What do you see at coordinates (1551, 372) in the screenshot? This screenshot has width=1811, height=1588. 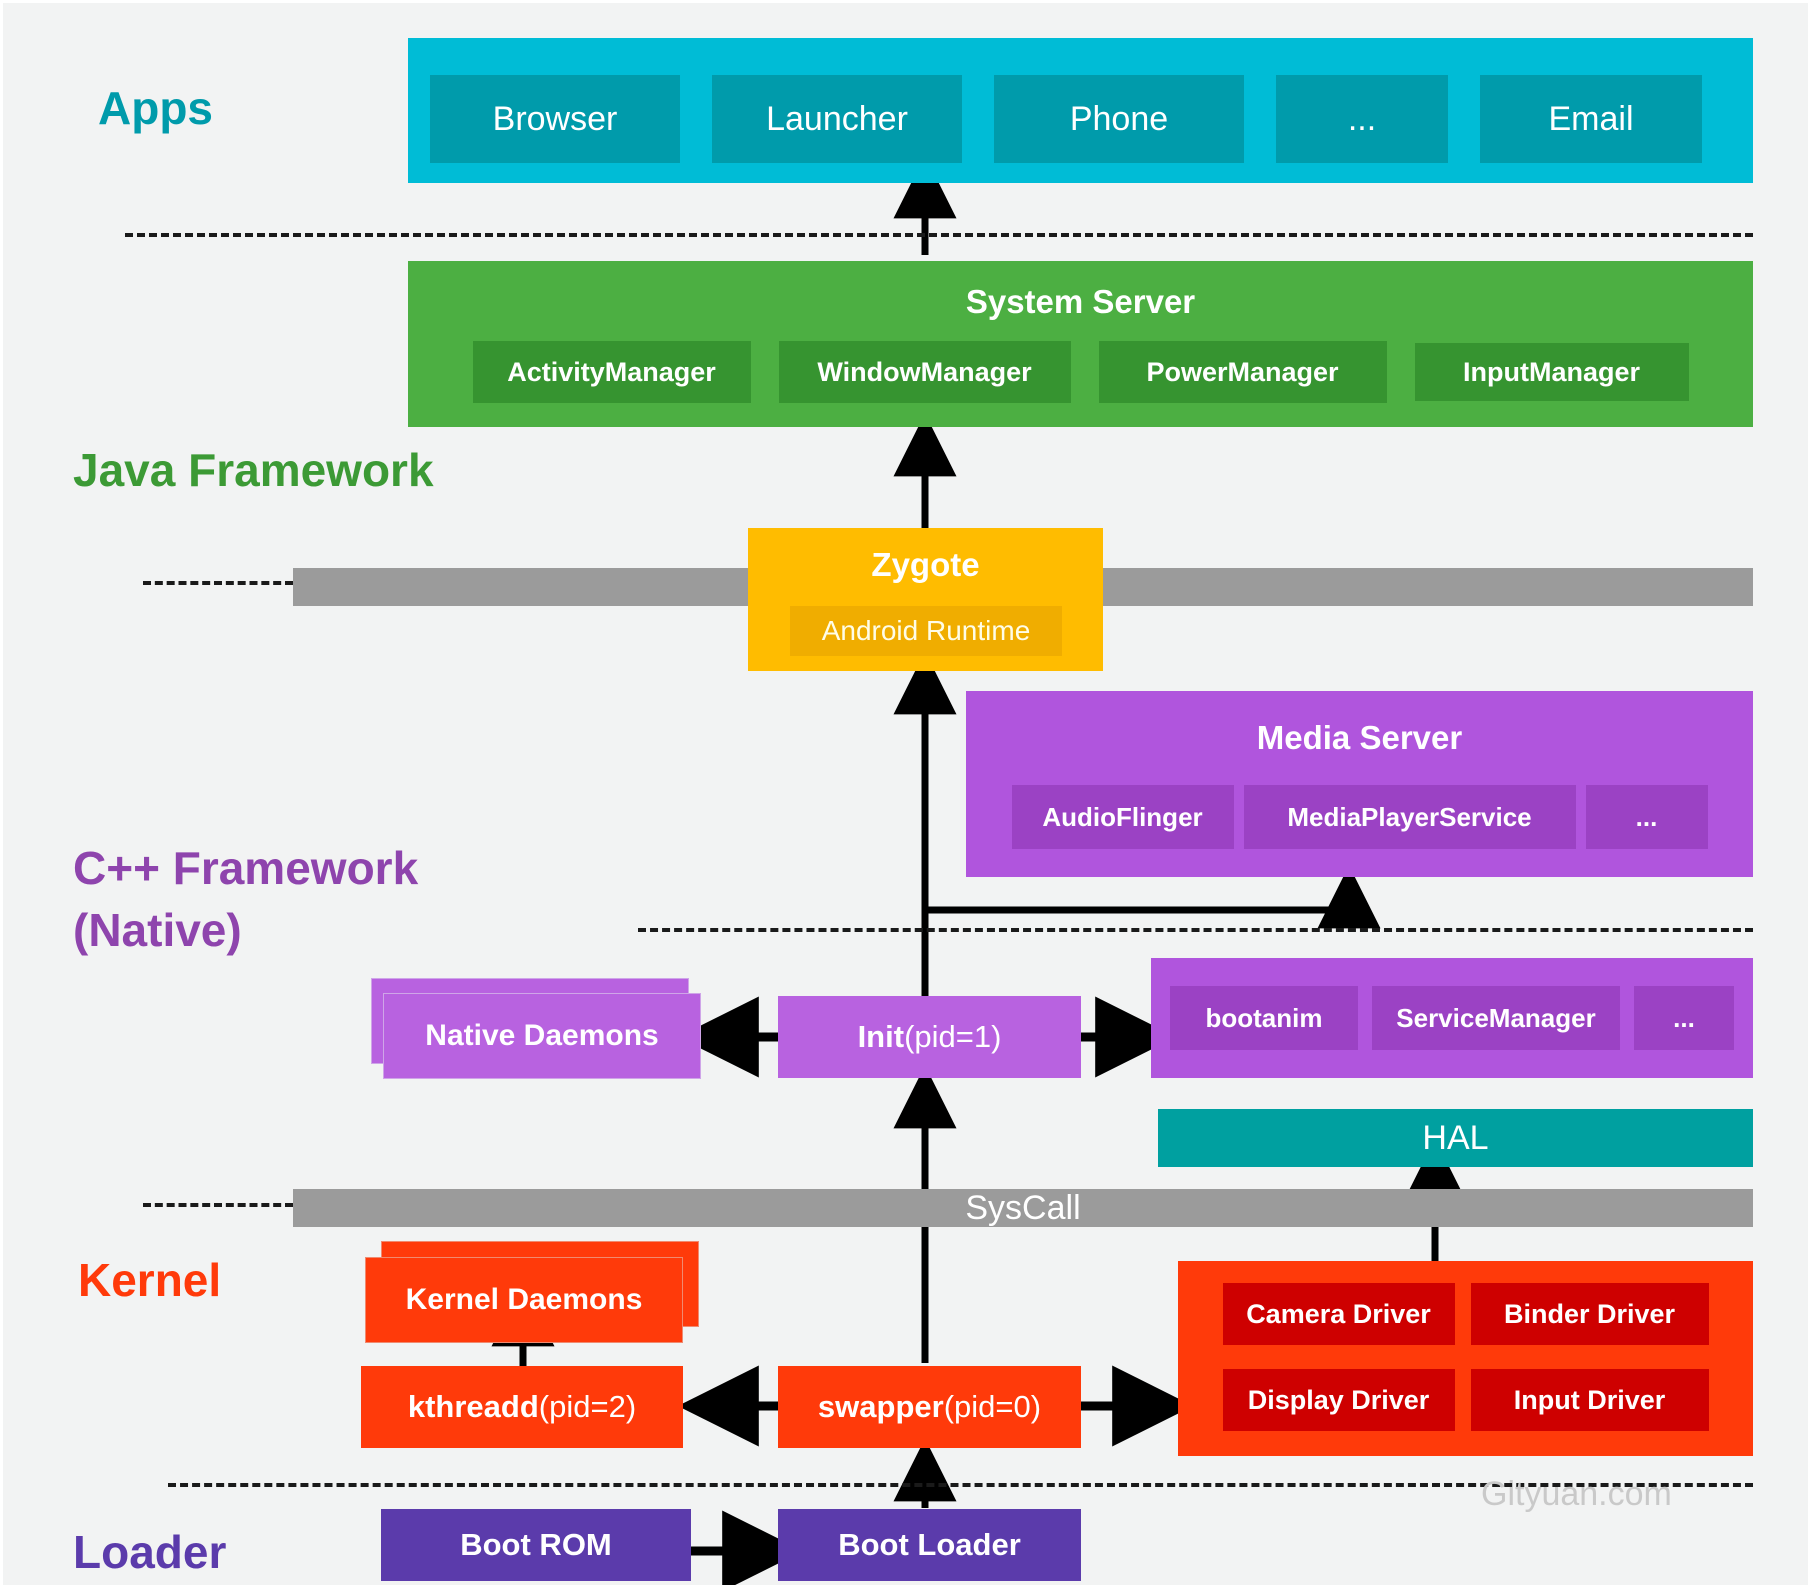 I see `service-inputmanager: InputManager` at bounding box center [1551, 372].